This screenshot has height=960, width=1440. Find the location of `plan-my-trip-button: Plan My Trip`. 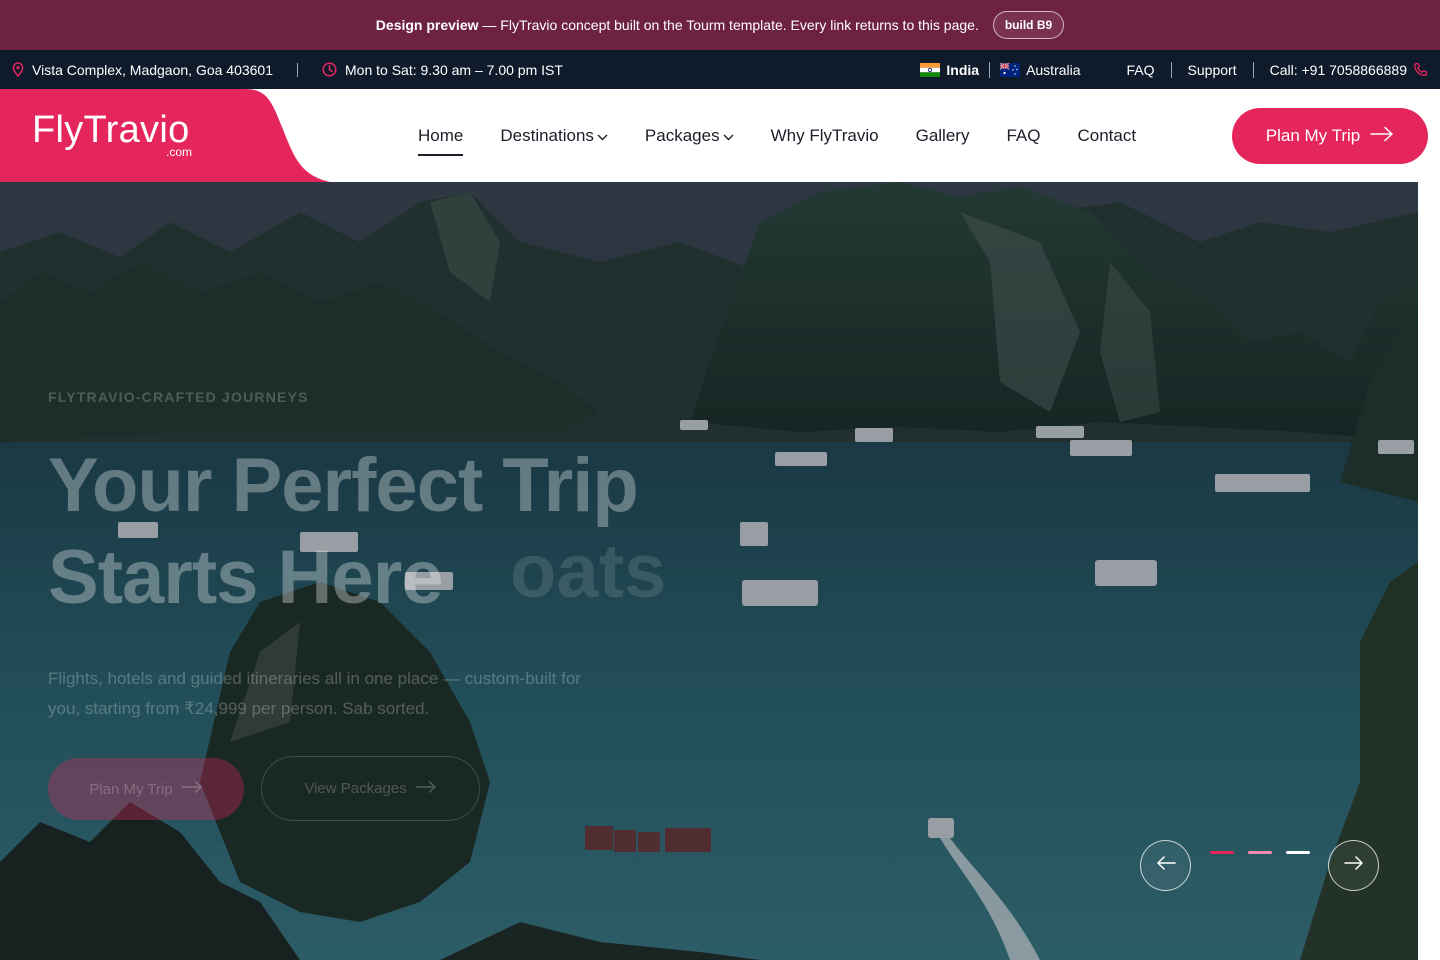

plan-my-trip-button: Plan My Trip is located at coordinates (1330, 136).